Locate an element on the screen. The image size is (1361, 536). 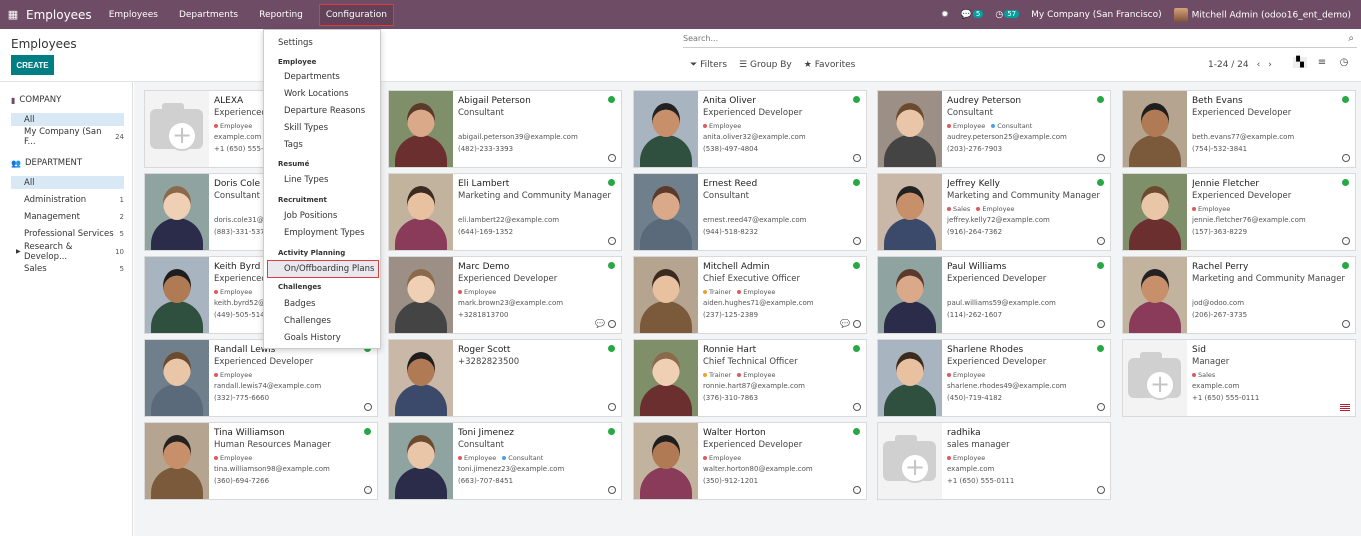
employee-card: Roger Scott +3282823500 · is located at coordinates (505, 378).